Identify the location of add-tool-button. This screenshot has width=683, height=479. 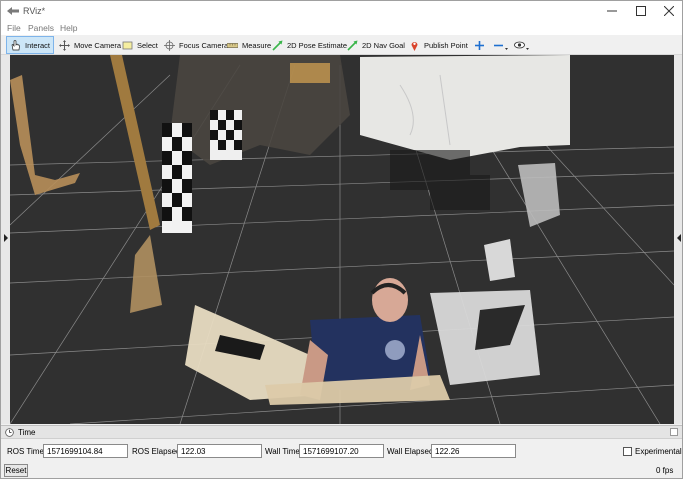
(479, 45).